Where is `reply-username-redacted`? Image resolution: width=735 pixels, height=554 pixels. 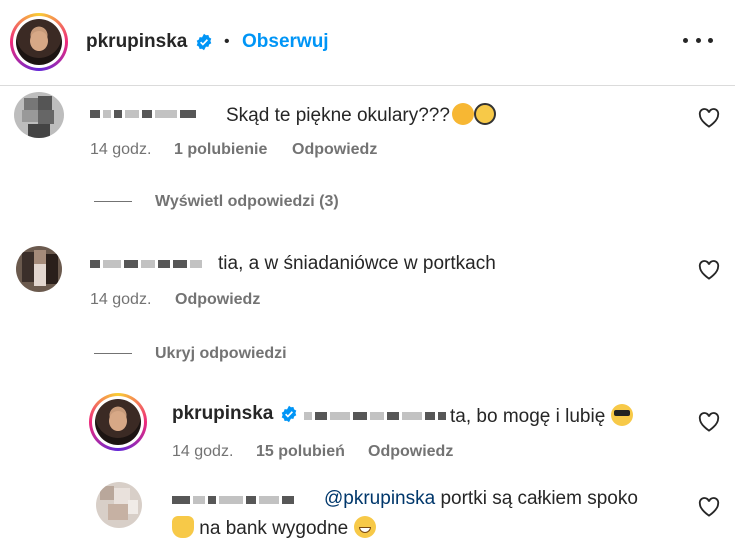 reply-username-redacted is located at coordinates (233, 500).